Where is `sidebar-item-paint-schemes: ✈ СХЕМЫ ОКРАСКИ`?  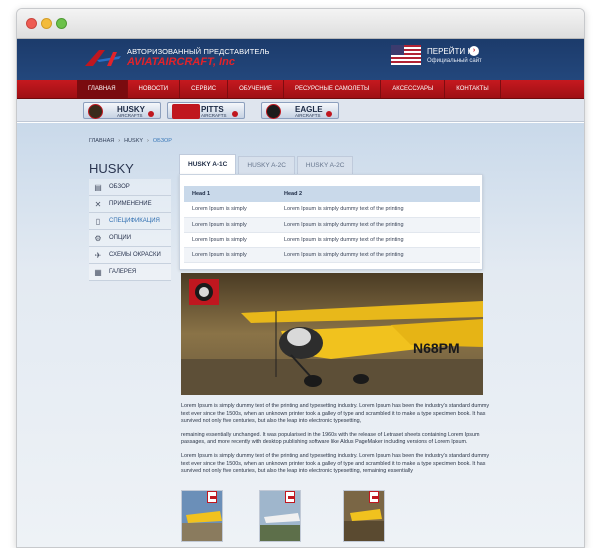 sidebar-item-paint-schemes: ✈ СХЕМЫ ОКРАСКИ is located at coordinates (130, 255).